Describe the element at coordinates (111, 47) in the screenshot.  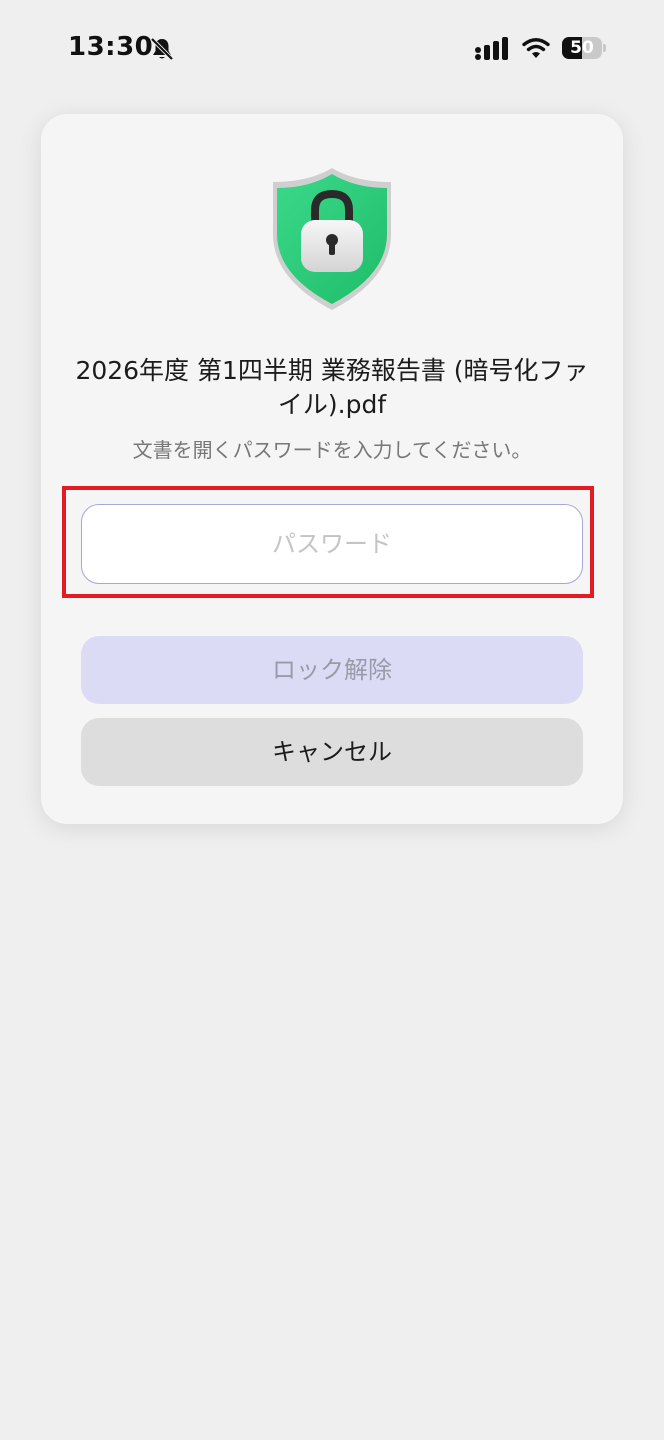
I see `status-time: 13:30` at that location.